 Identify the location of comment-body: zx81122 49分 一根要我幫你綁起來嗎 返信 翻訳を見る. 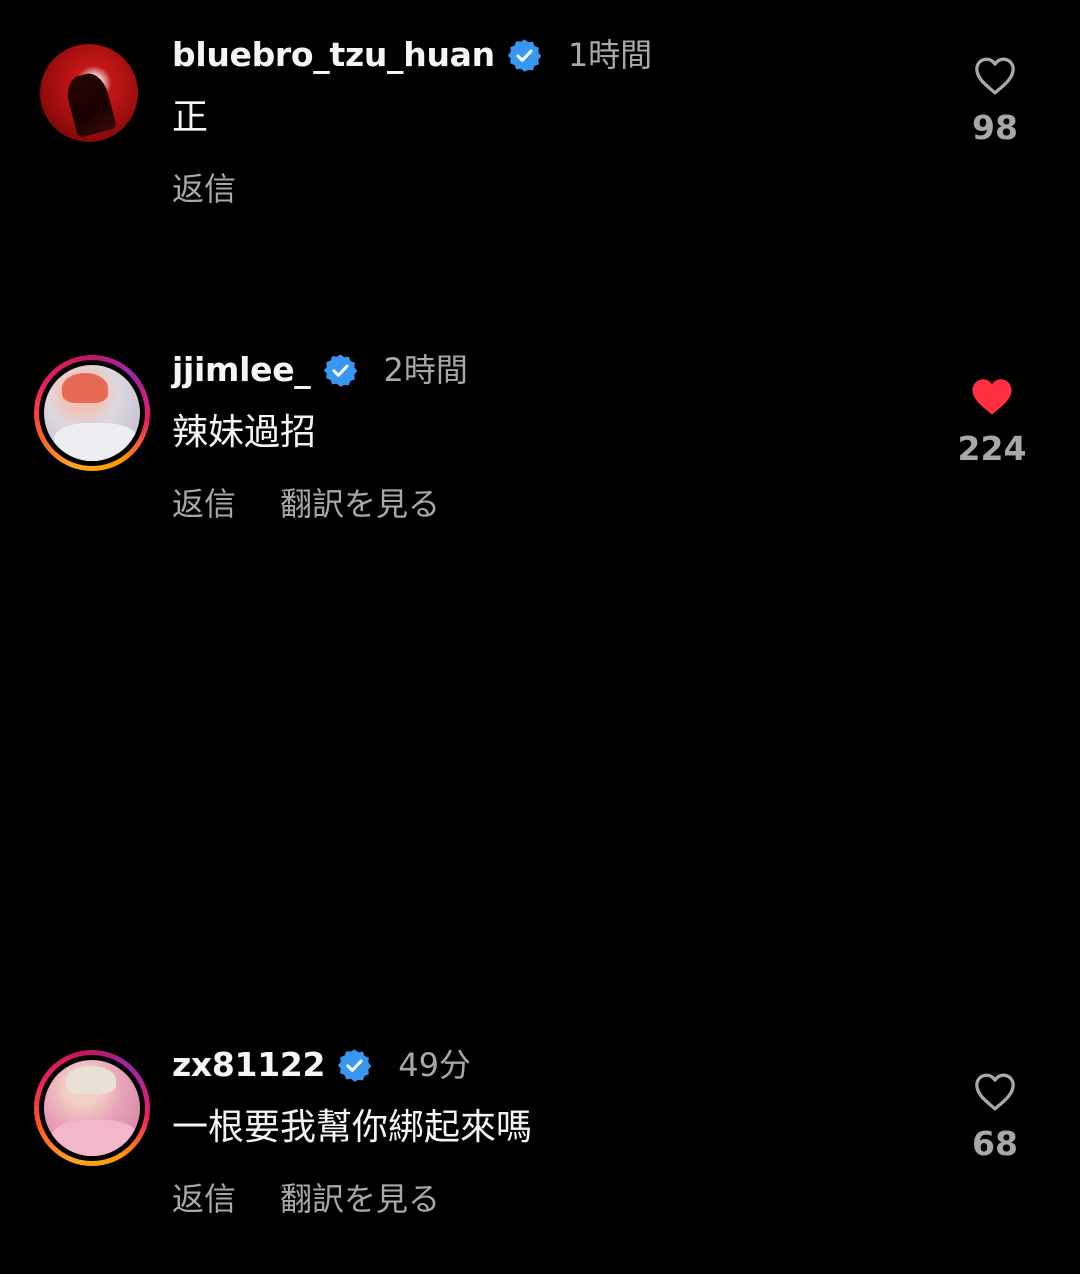
(561, 1133).